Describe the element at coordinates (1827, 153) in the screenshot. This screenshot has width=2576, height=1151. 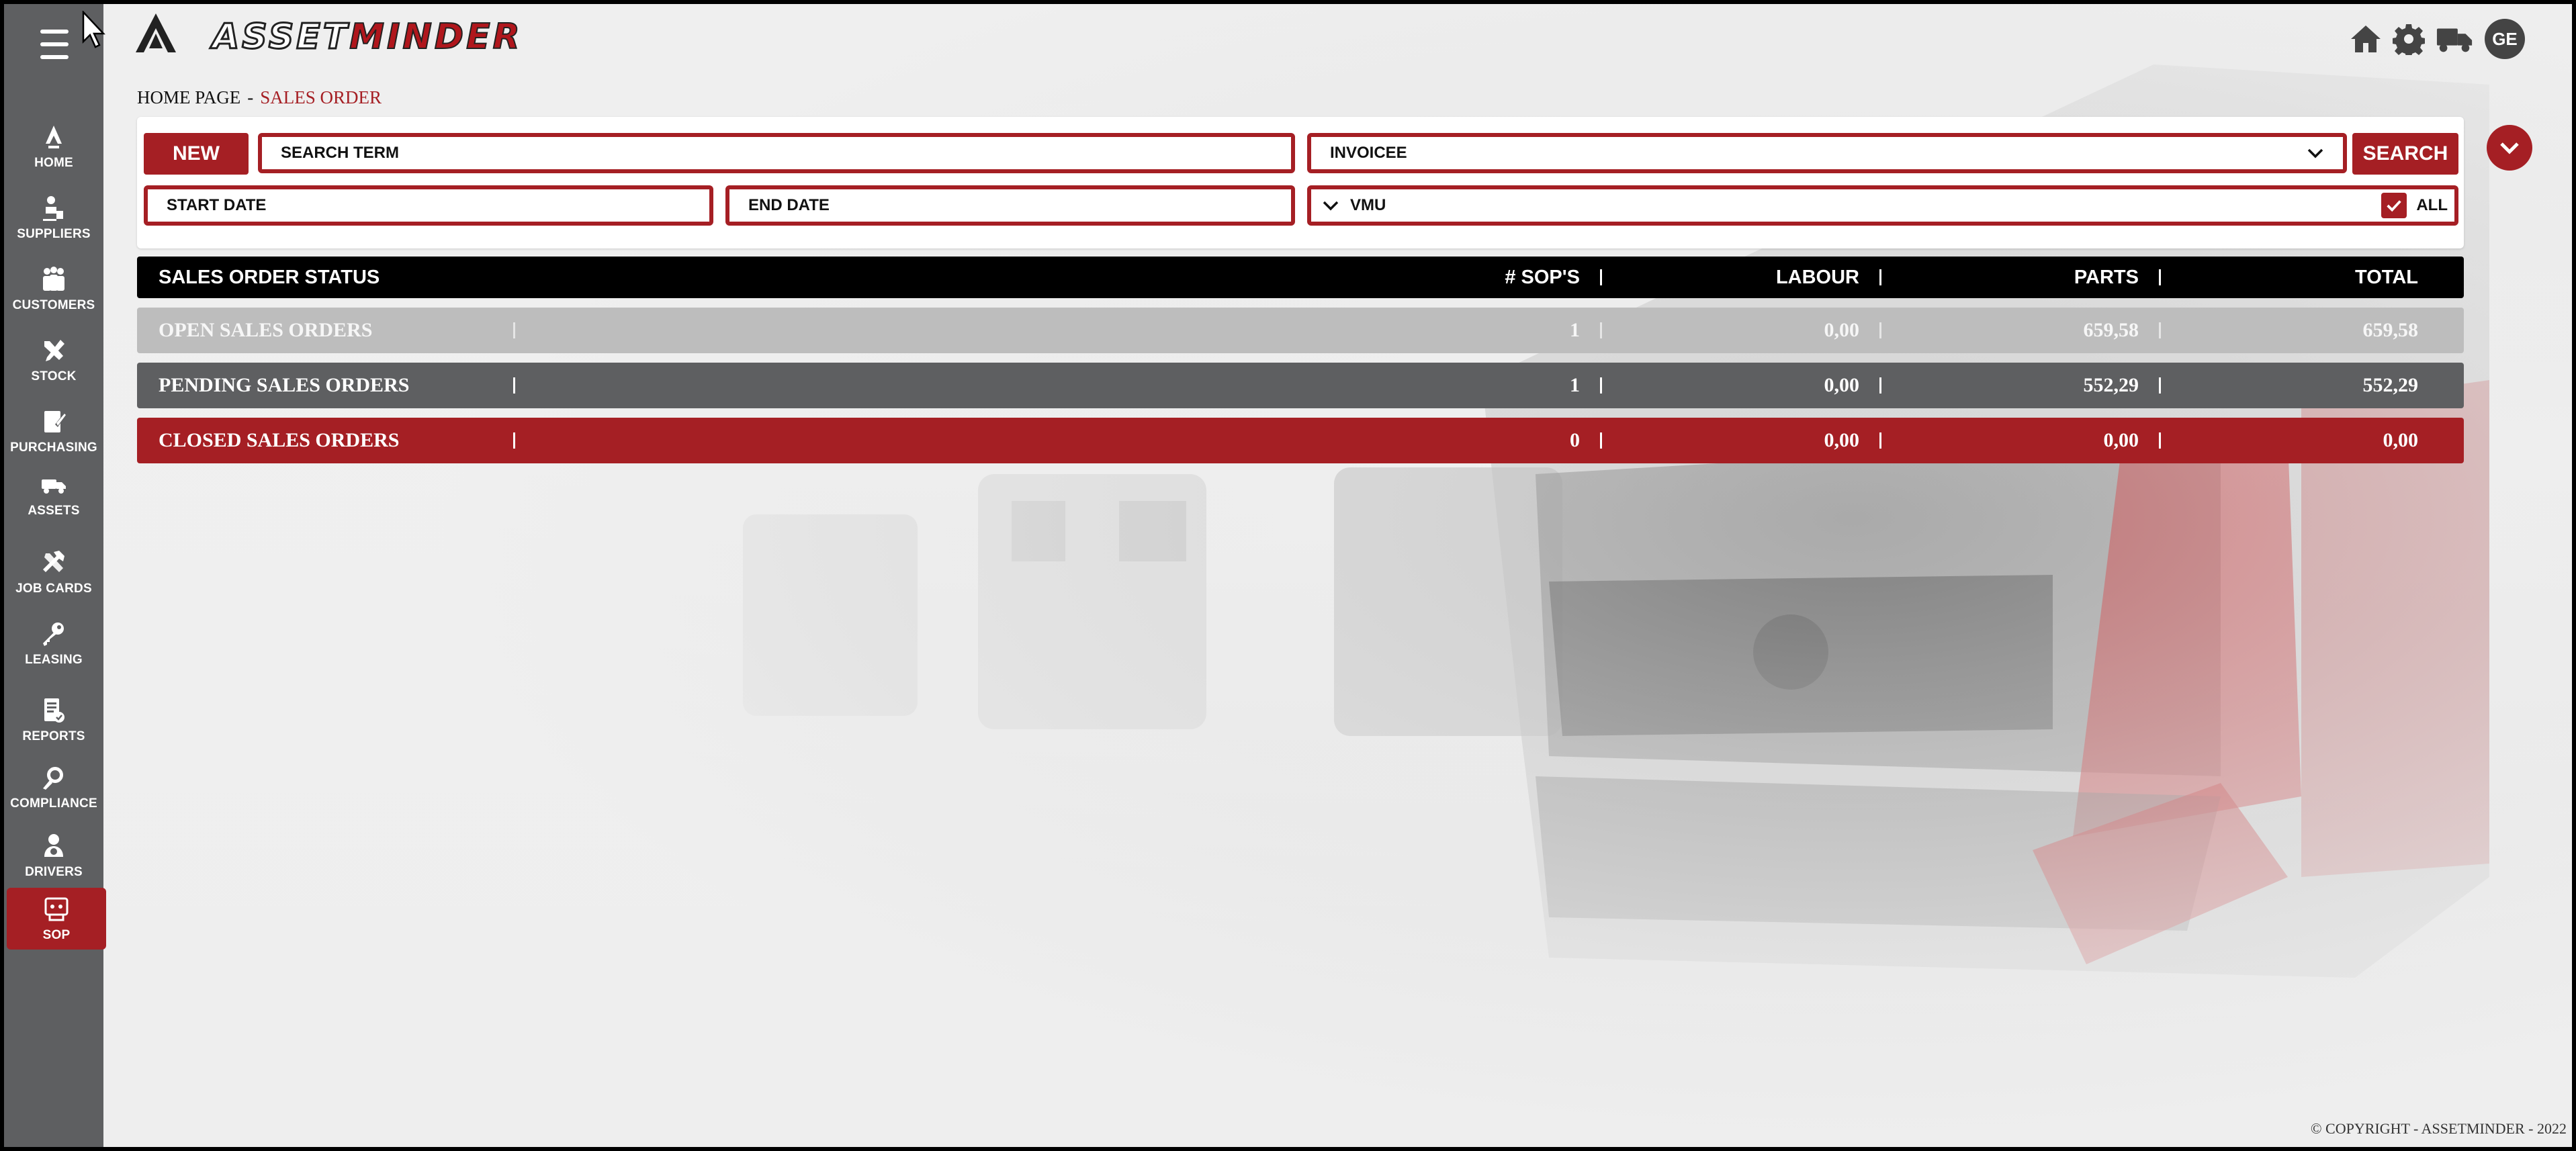
I see `invoicee-select: INVOICEE` at that location.